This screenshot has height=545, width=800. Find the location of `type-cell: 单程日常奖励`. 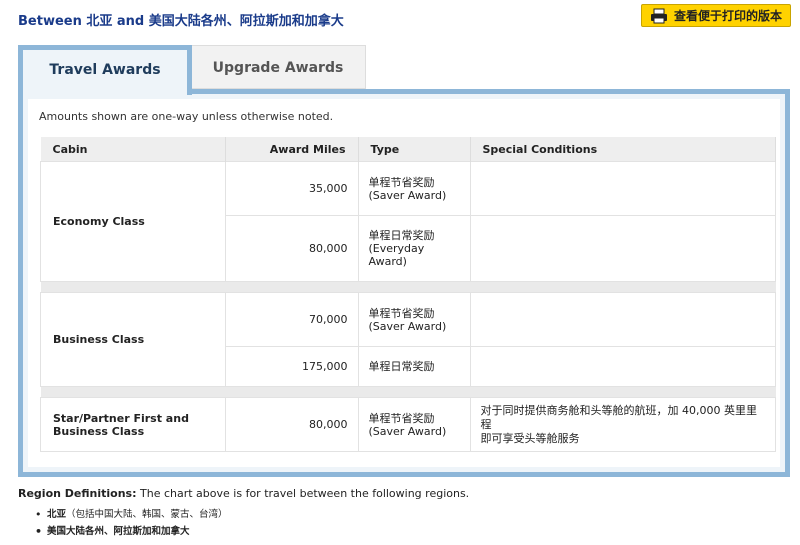

type-cell: 单程日常奖励 is located at coordinates (414, 366).